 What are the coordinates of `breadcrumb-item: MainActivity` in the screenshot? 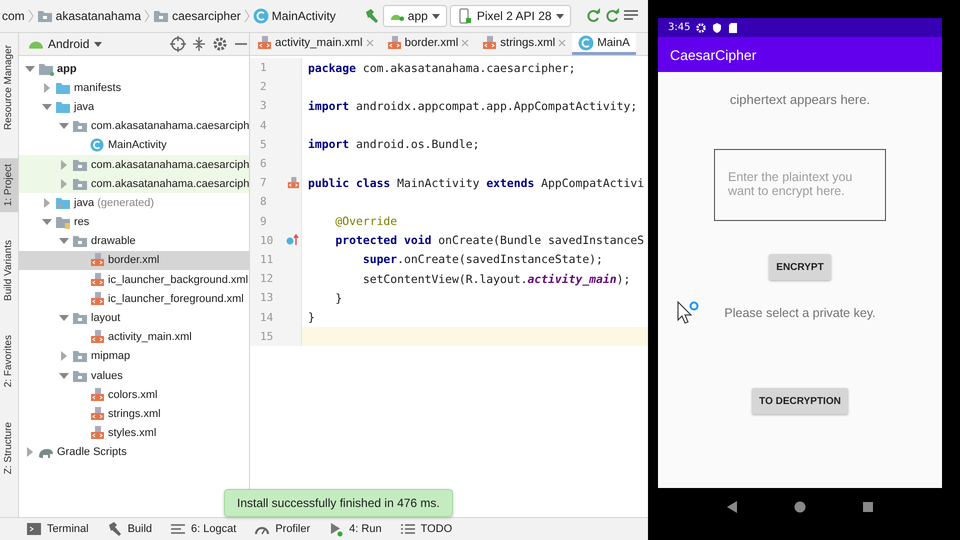 It's located at (304, 16).